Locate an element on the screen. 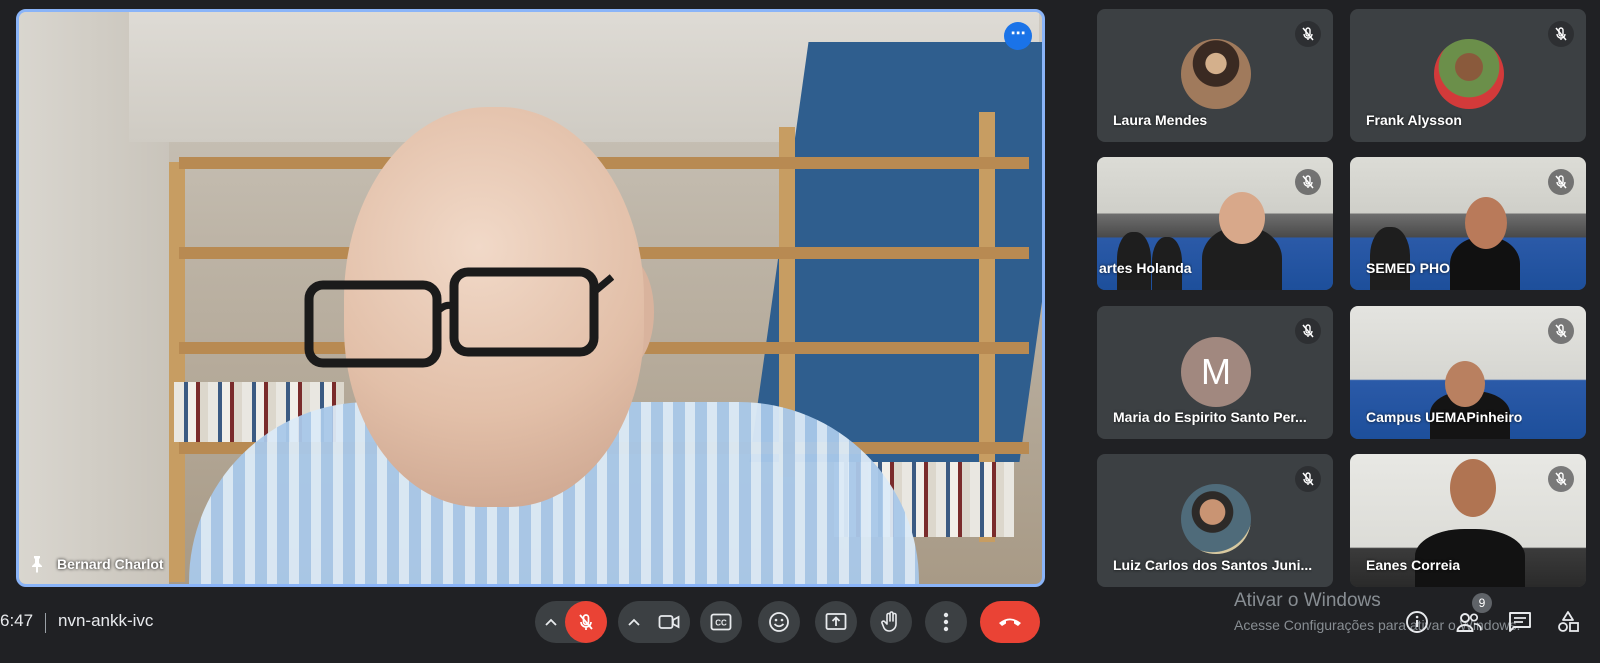  more-vert-icon is located at coordinates (946, 622).